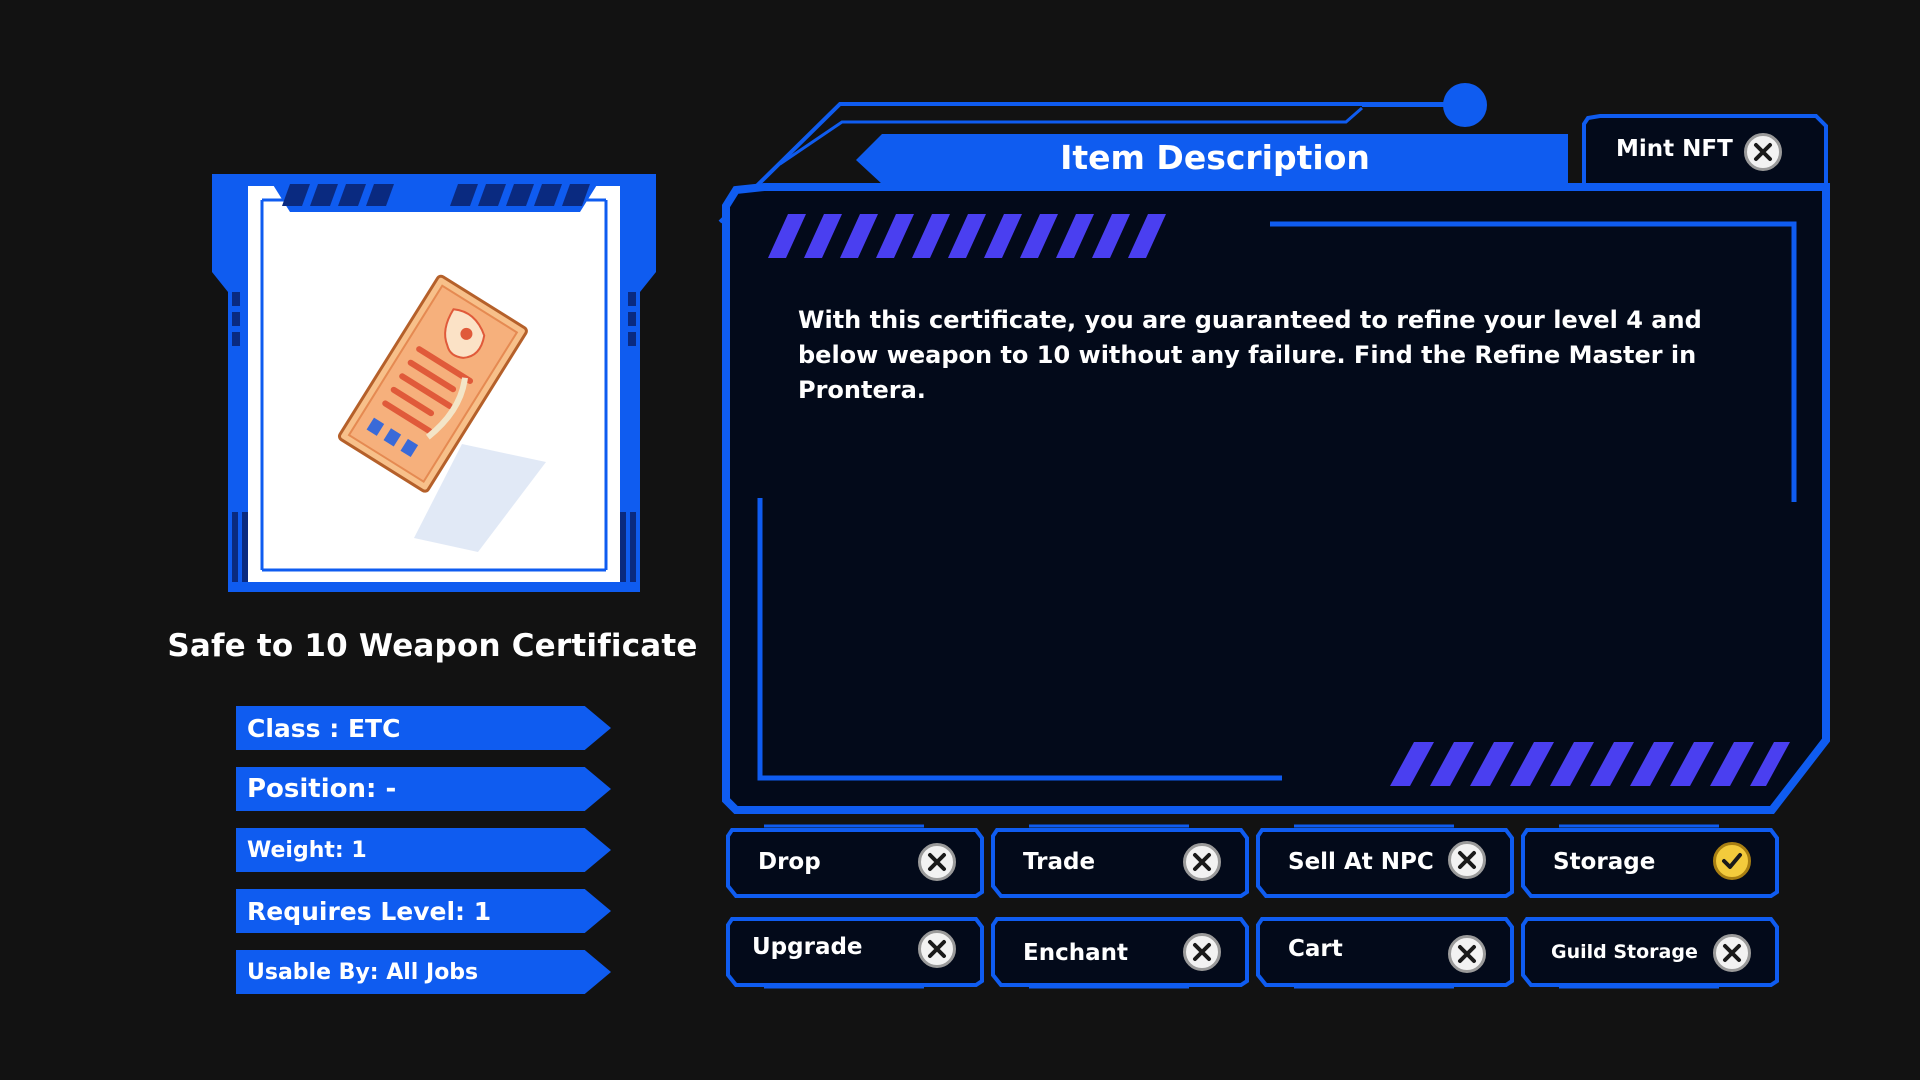  Describe the element at coordinates (1385, 951) in the screenshot. I see `permission-cart: Cart` at that location.